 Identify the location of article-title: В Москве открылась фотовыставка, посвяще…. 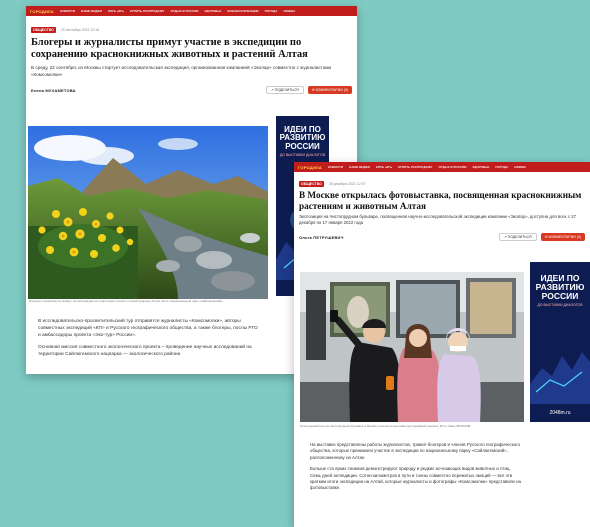
(440, 200).